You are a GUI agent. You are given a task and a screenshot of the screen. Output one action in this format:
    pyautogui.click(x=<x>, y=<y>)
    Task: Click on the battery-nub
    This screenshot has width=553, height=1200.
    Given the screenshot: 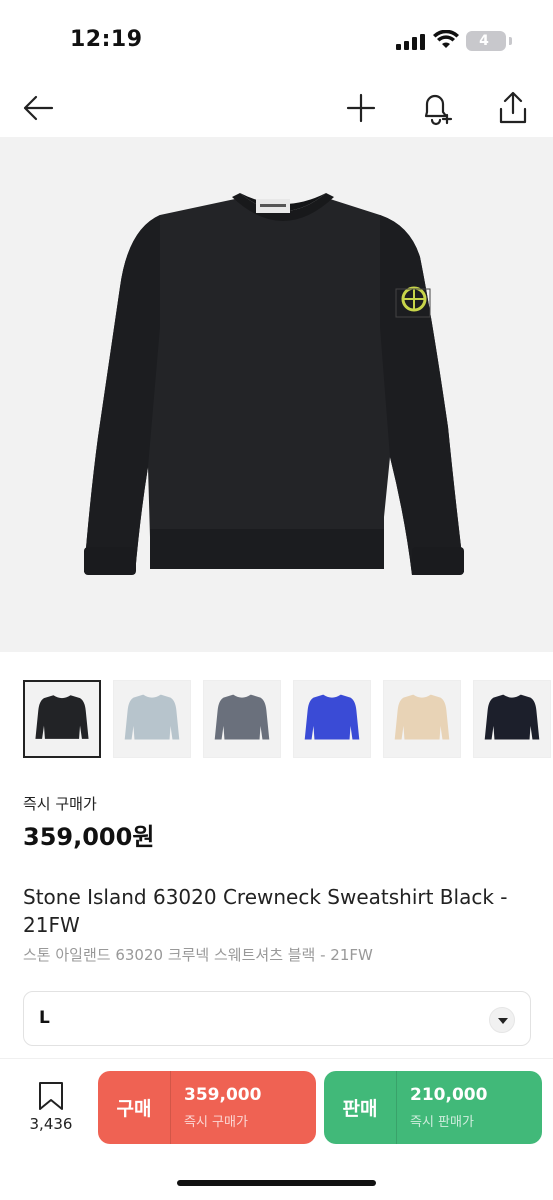 What is the action you would take?
    pyautogui.click(x=510, y=41)
    